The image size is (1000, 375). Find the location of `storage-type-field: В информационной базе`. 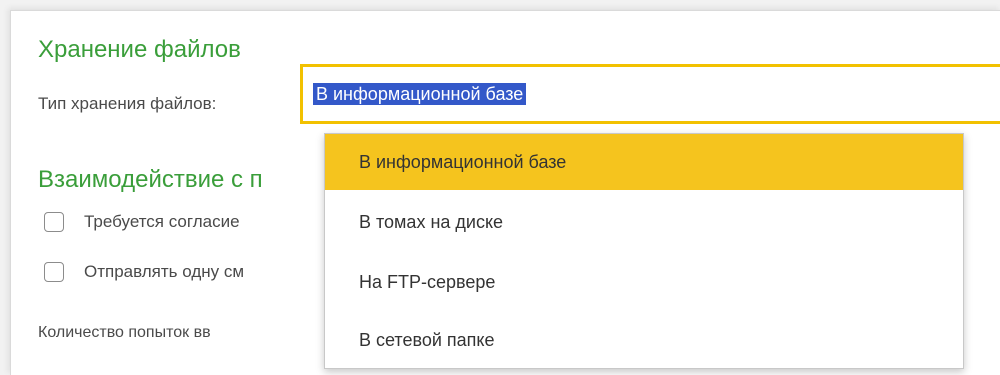

storage-type-field: В информационной базе is located at coordinates (650, 94).